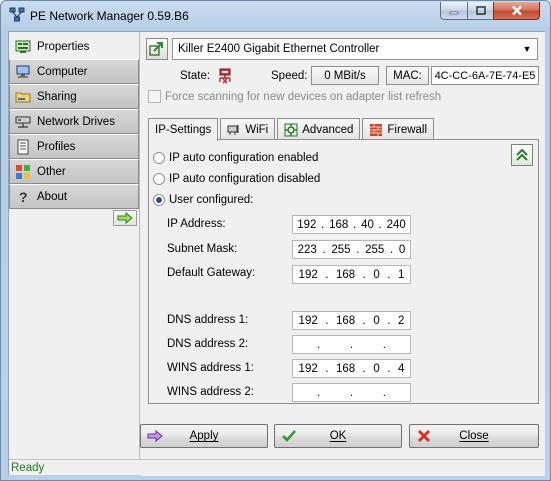  Describe the element at coordinates (23, 172) in the screenshot. I see `other-icon` at that location.